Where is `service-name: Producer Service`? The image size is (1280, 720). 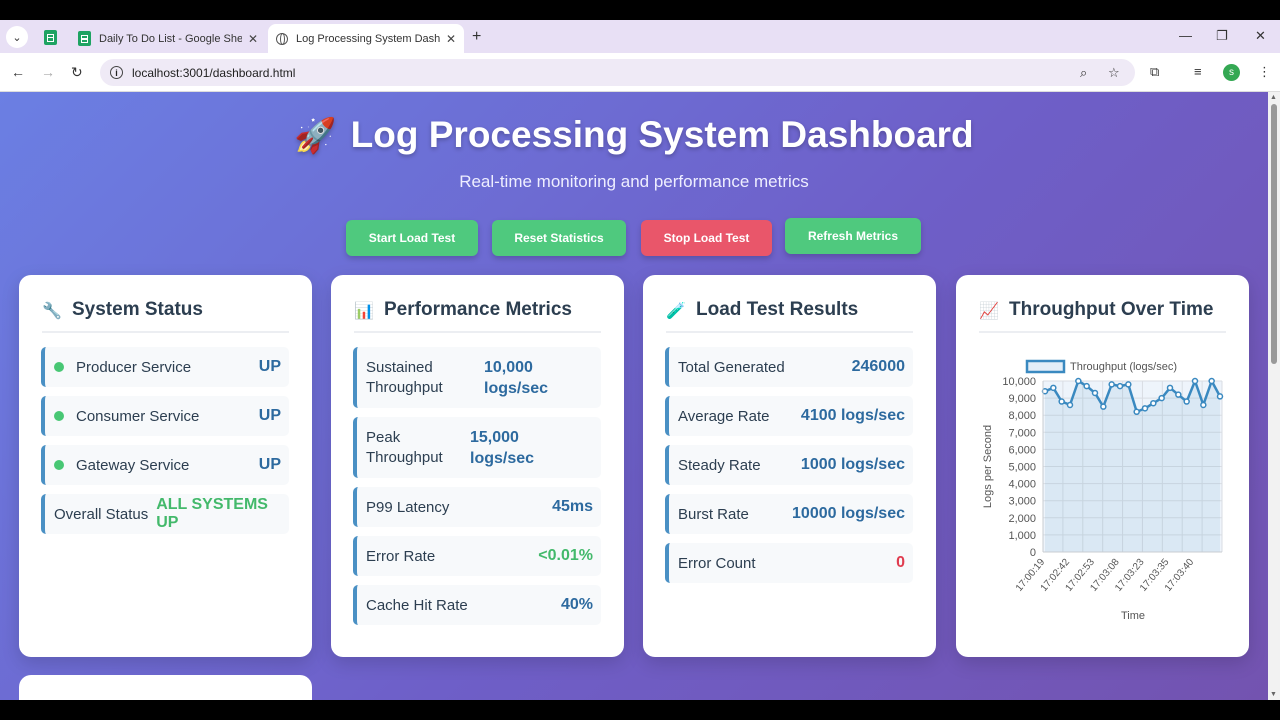
service-name: Producer Service is located at coordinates (134, 367).